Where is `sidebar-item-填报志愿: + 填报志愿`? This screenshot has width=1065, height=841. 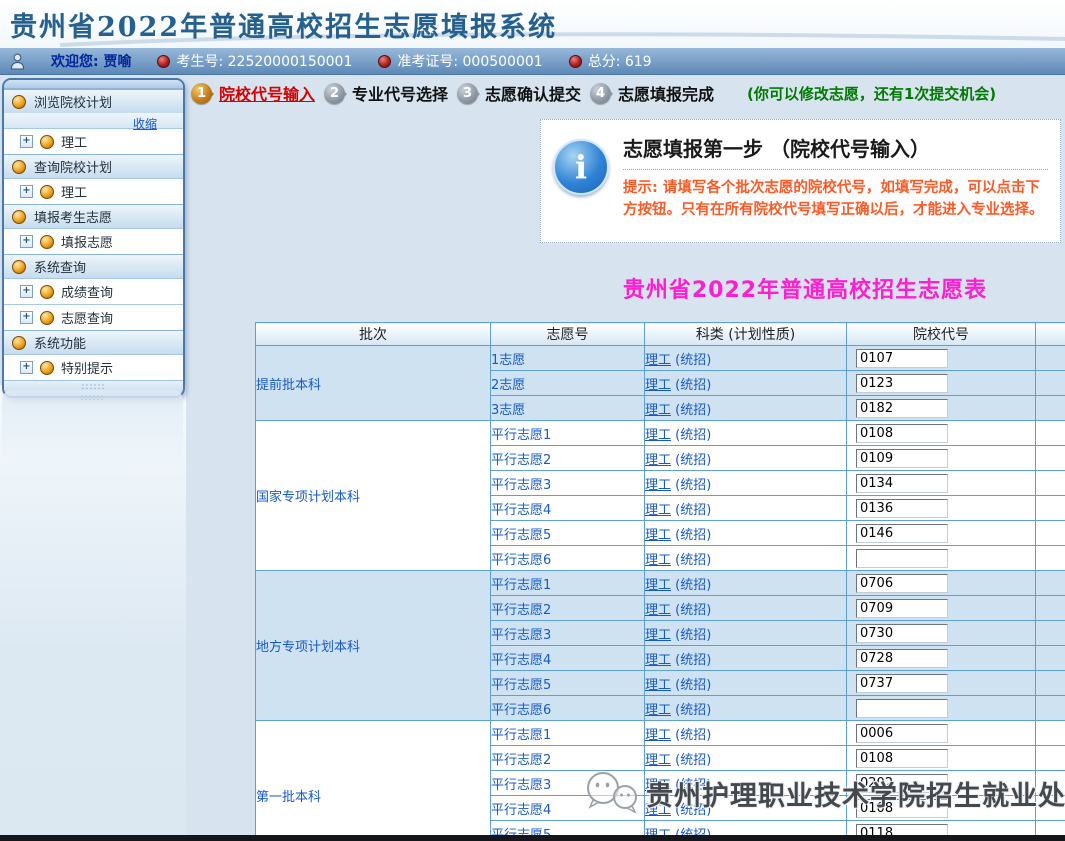
sidebar-item-填报志愿: + 填报志愿 is located at coordinates (93, 241).